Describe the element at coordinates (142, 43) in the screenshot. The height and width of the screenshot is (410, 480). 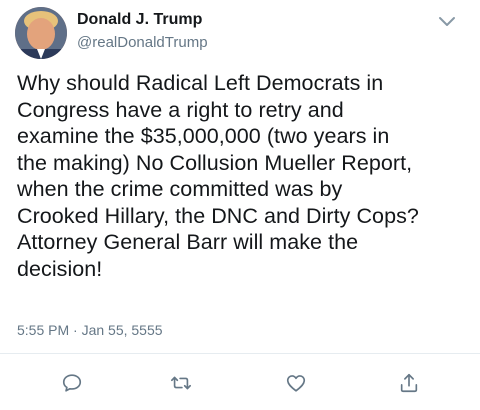
I see `author-handle: @realDonaldTrump` at that location.